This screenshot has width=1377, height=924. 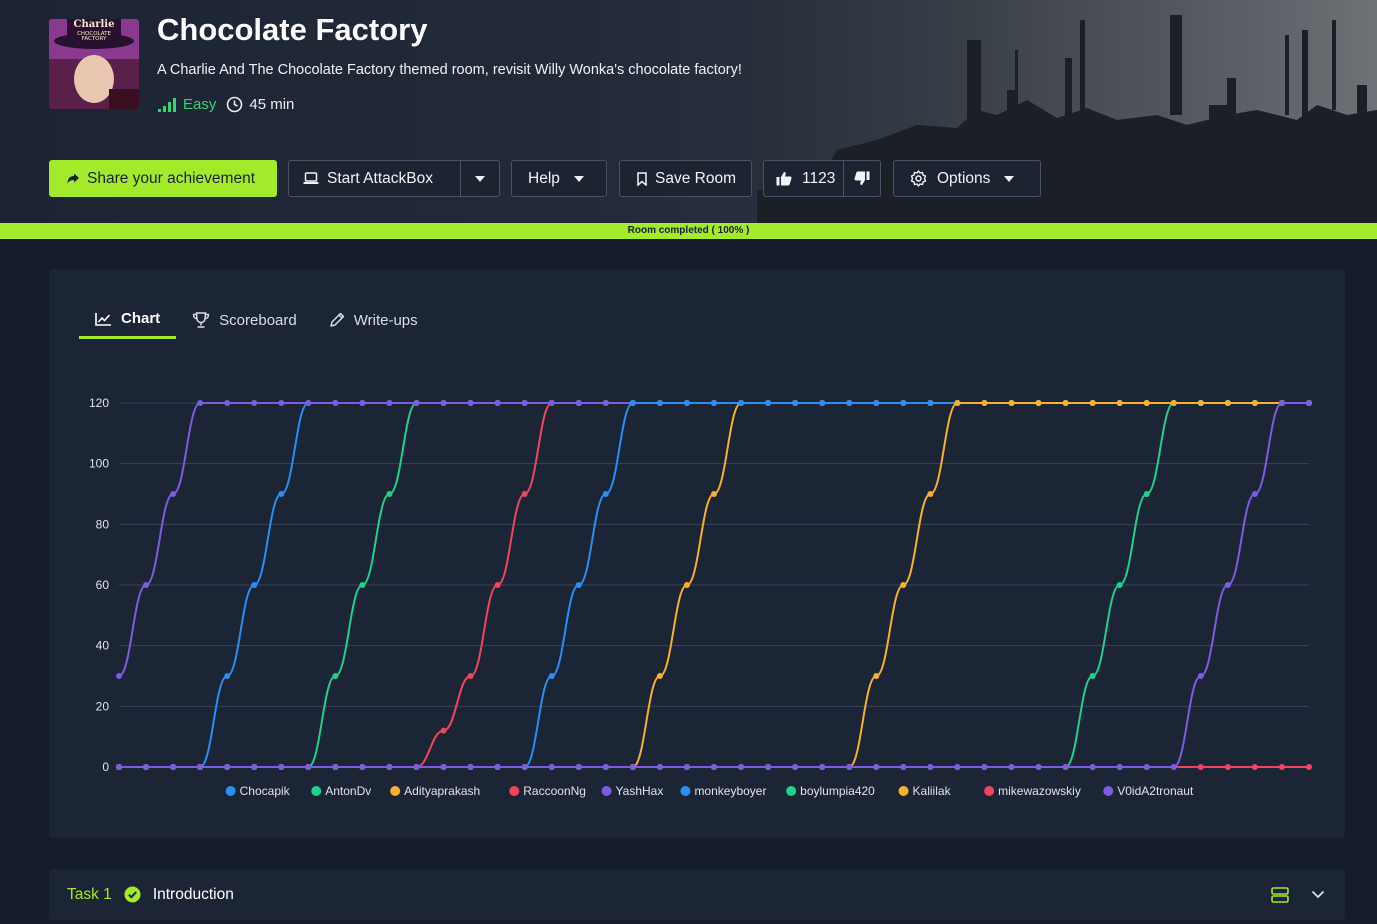 What do you see at coordinates (1318, 894) in the screenshot?
I see `chevron-down-icon` at bounding box center [1318, 894].